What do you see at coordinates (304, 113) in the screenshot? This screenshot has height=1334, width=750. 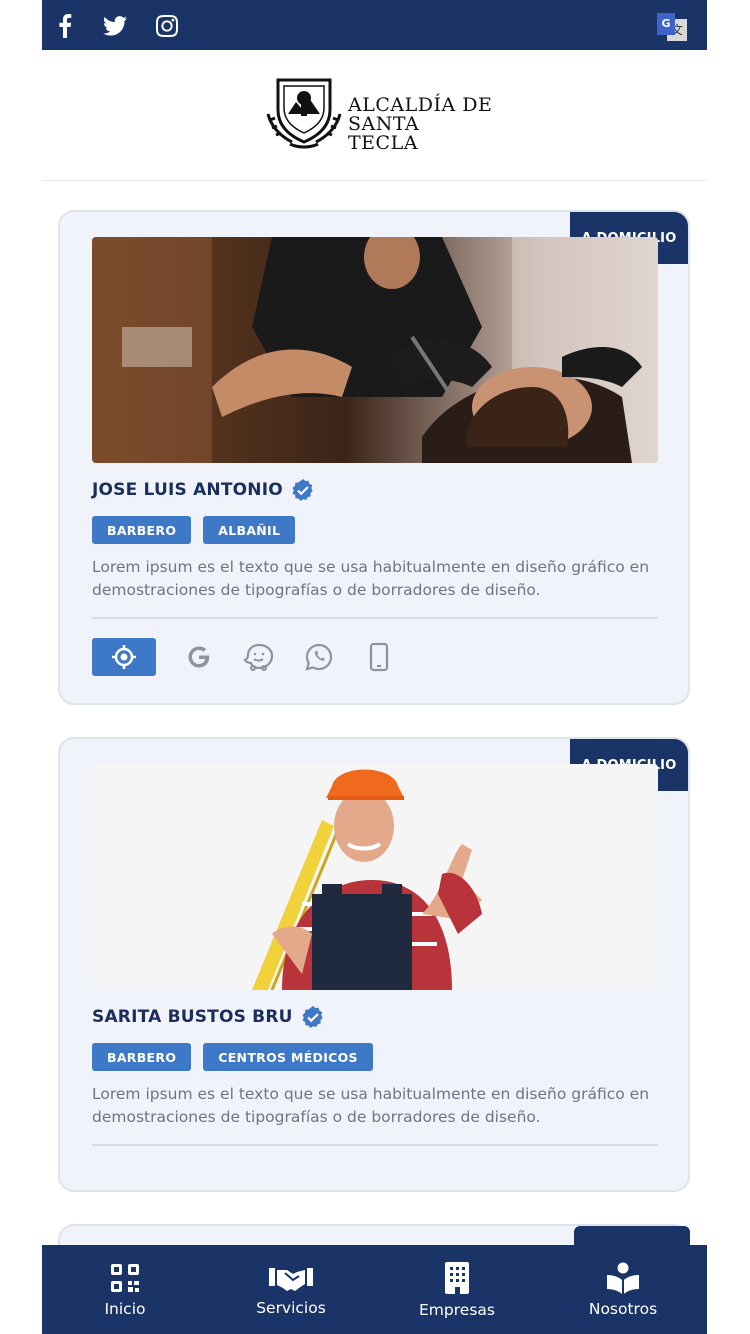 I see `crest-icon` at bounding box center [304, 113].